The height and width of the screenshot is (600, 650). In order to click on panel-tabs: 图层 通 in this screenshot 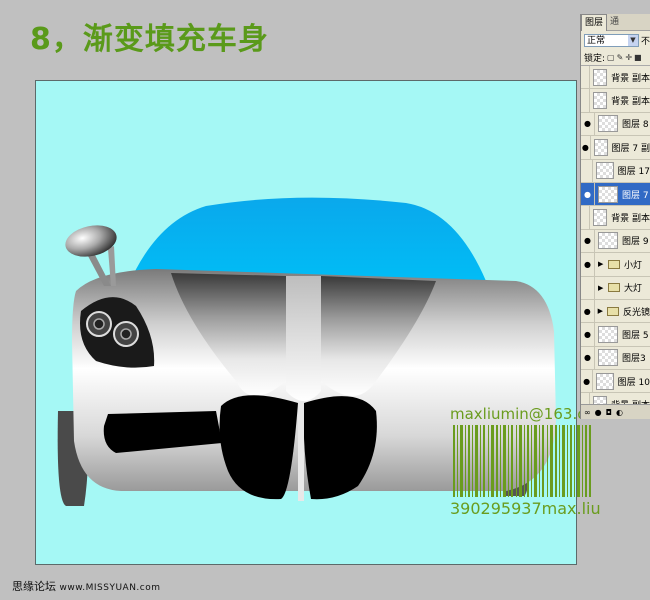, I will do `click(615, 22)`.